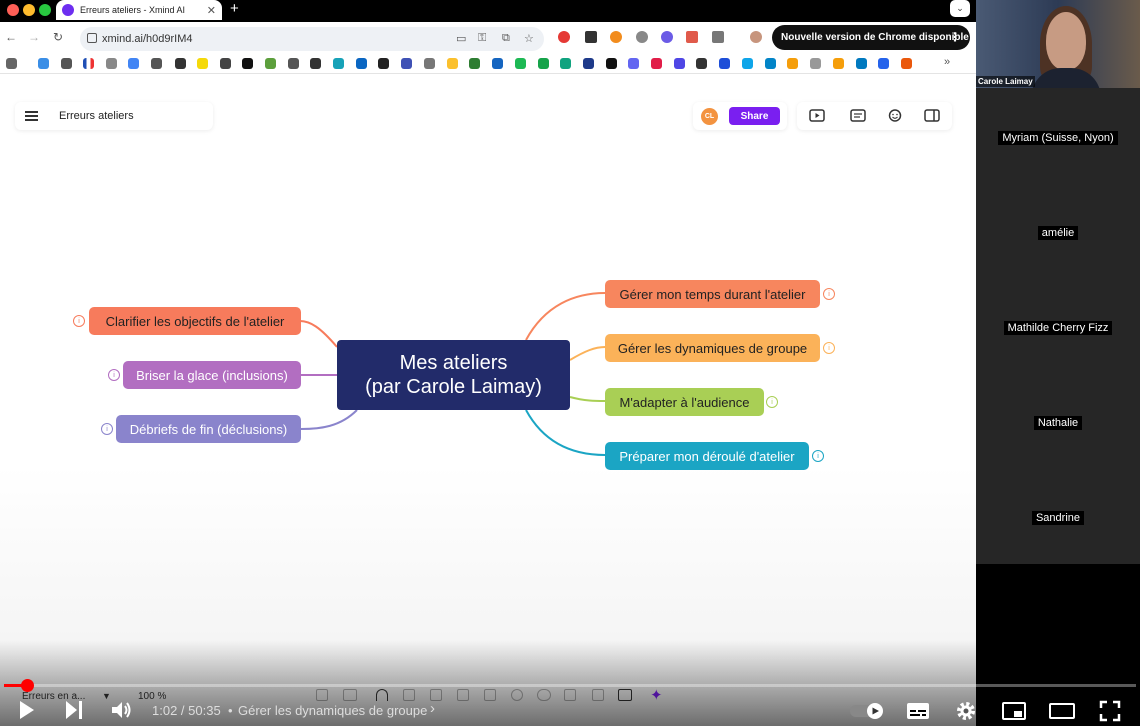  I want to click on more-bookmarks-icon: », so click(947, 62).